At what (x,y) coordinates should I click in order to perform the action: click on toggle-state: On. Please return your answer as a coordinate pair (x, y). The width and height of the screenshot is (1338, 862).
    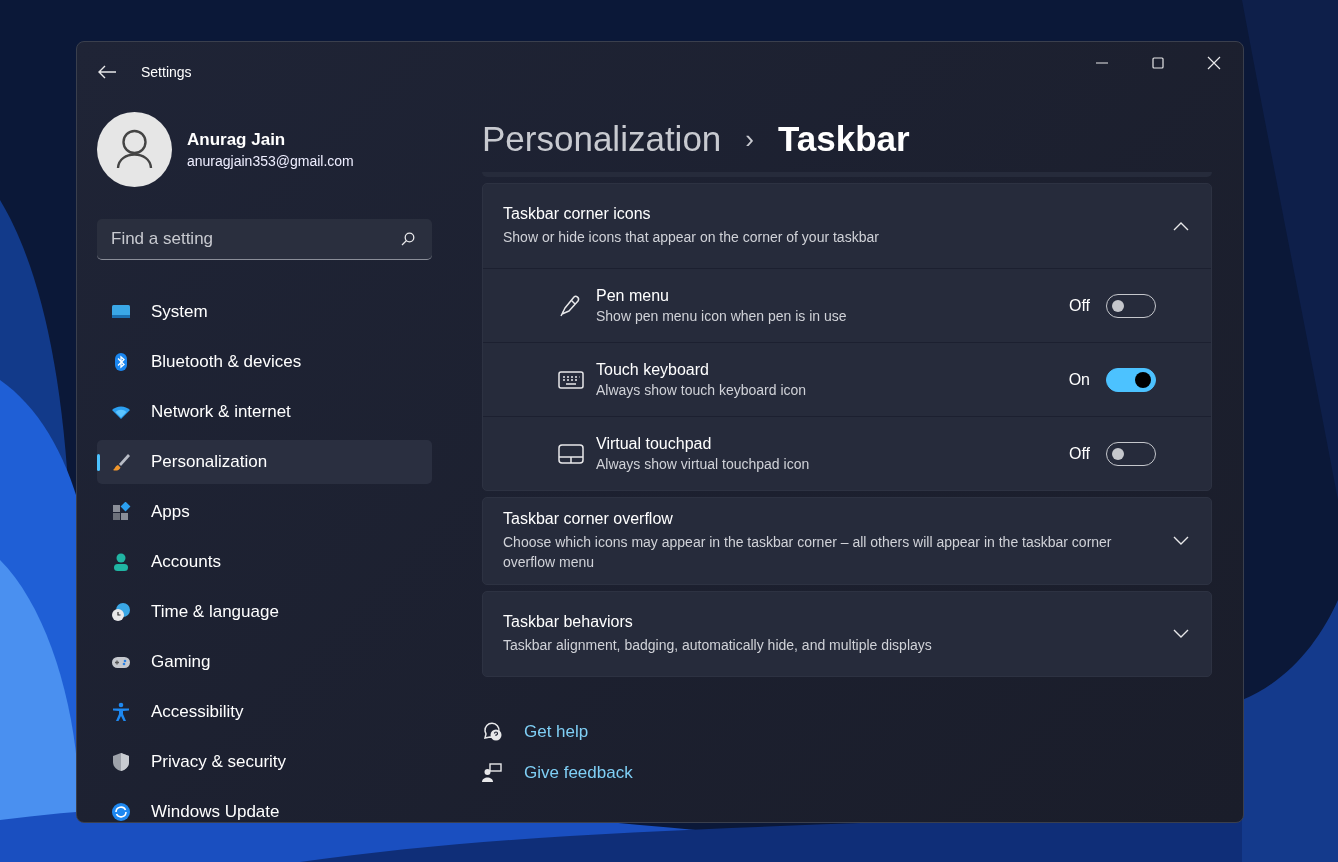
    Looking at the image, I should click on (1079, 379).